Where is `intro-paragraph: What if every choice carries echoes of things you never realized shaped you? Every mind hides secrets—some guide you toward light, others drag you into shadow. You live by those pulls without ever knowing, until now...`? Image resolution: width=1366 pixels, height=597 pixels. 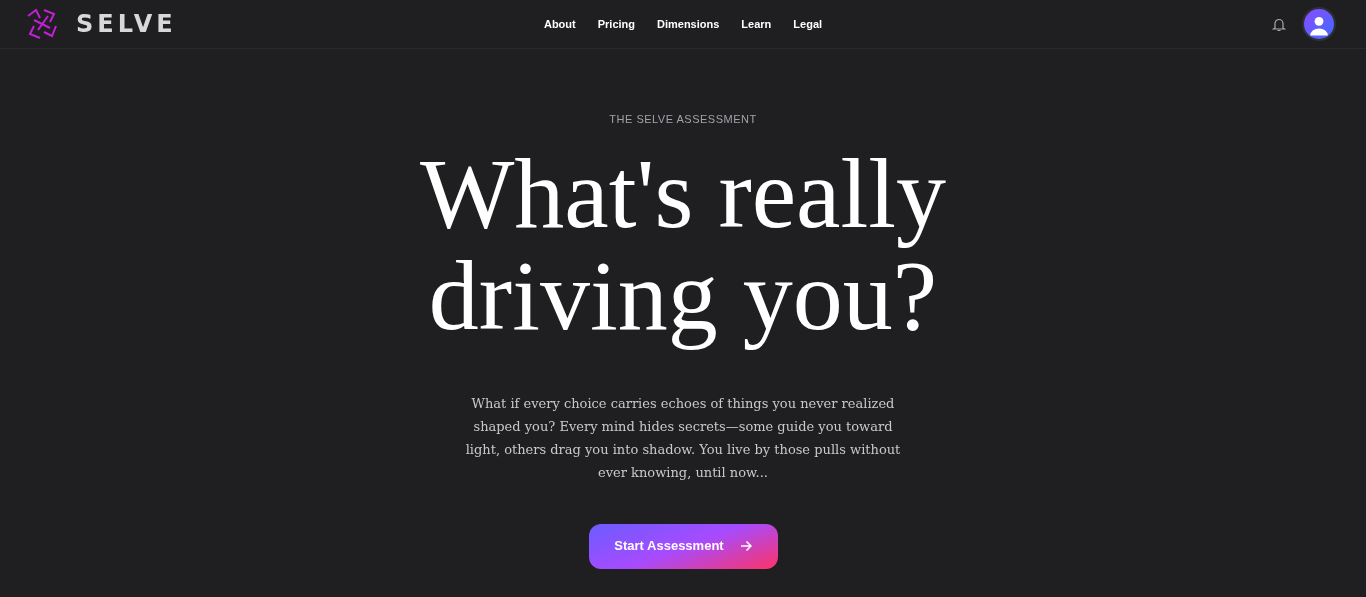
intro-paragraph: What if every choice carries echoes of things you never realized shaped you? Every mind hides secrets—some guide you toward light, others drag you into shadow. You live by those pulls without ever knowing, until now... is located at coordinates (683, 438).